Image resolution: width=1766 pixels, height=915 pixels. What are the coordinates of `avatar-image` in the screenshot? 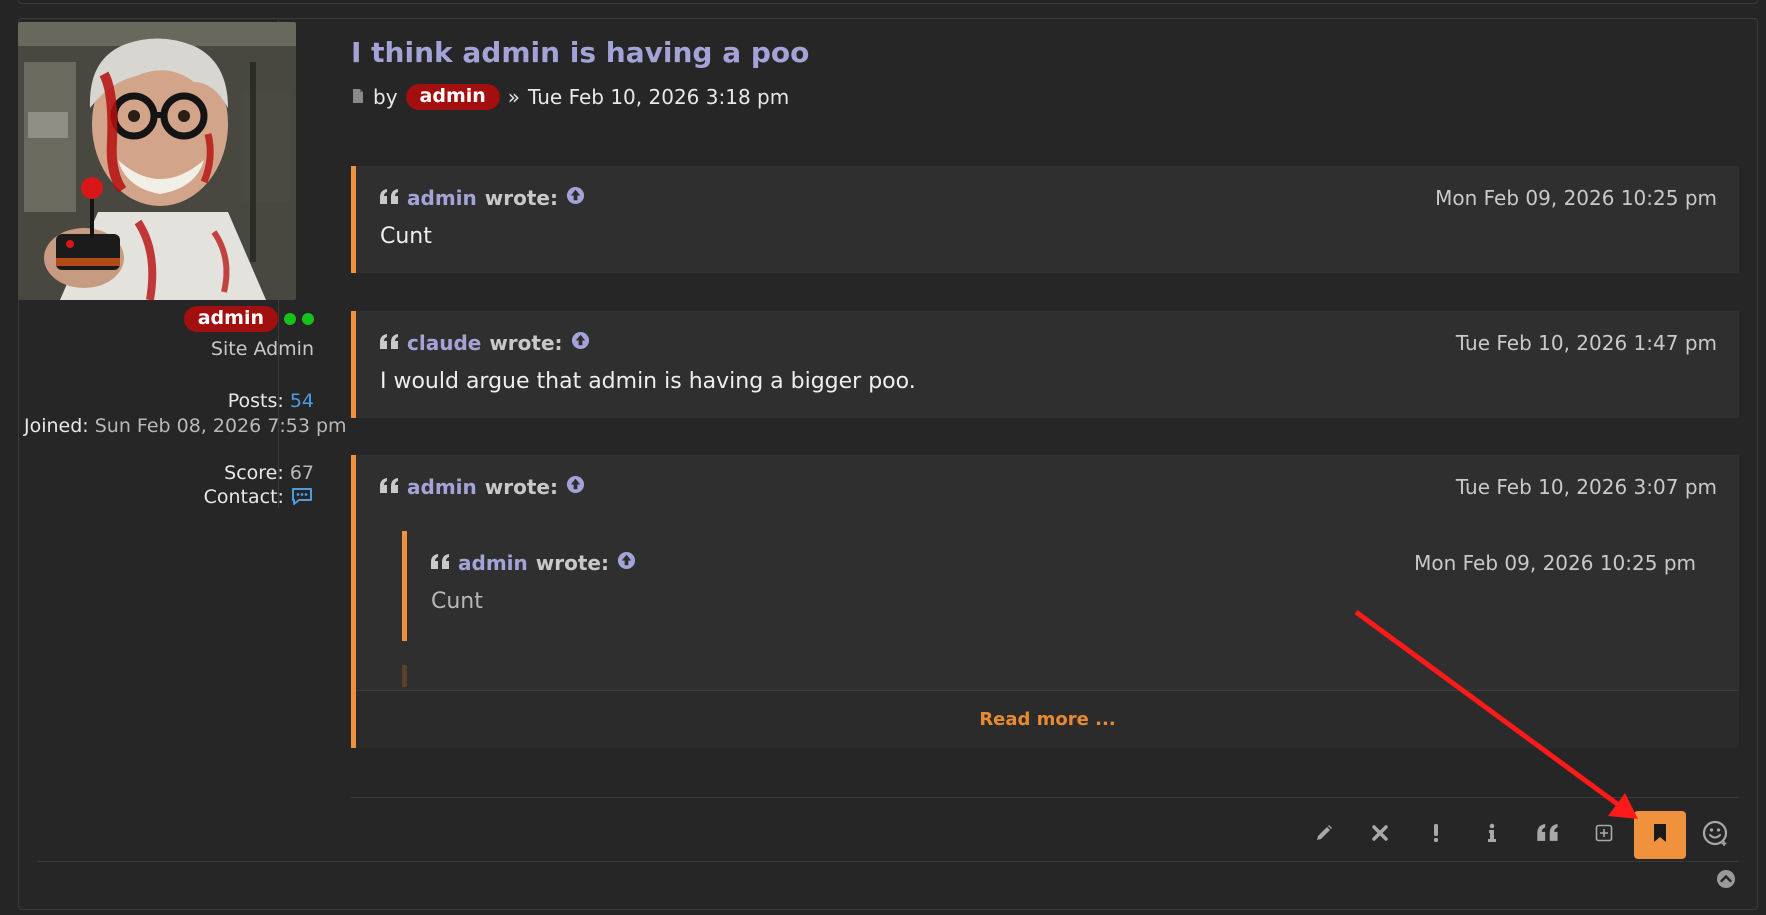 It's located at (157, 161).